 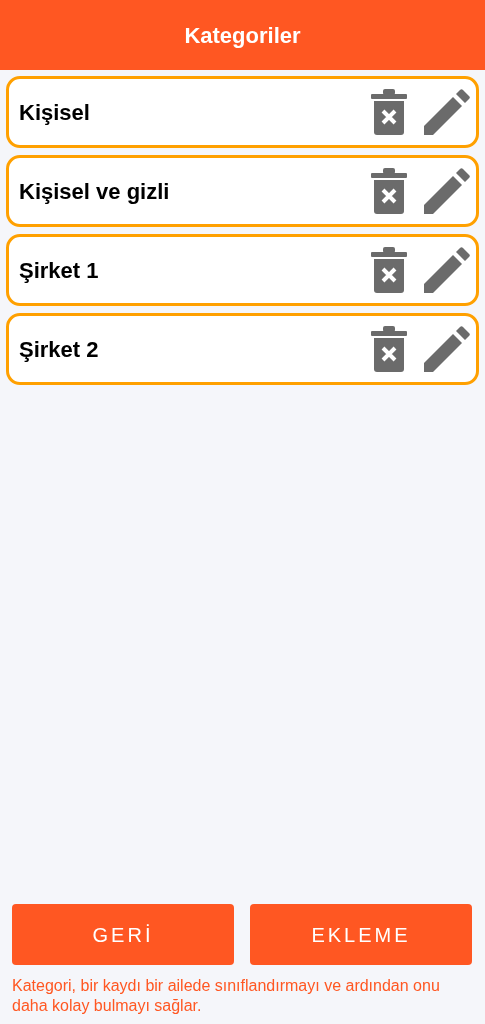 What do you see at coordinates (242, 191) in the screenshot?
I see `category-card: Kişisel ve gizli` at bounding box center [242, 191].